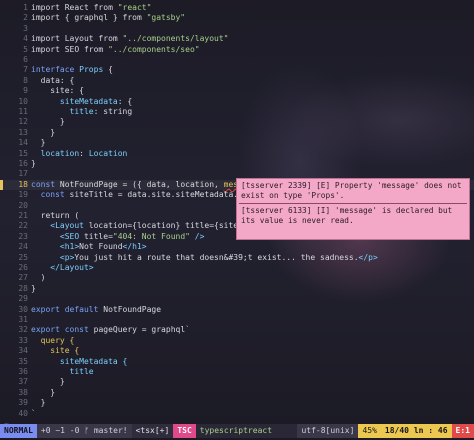  I want to click on code-text: siteMetadata: {, so click(81, 102).